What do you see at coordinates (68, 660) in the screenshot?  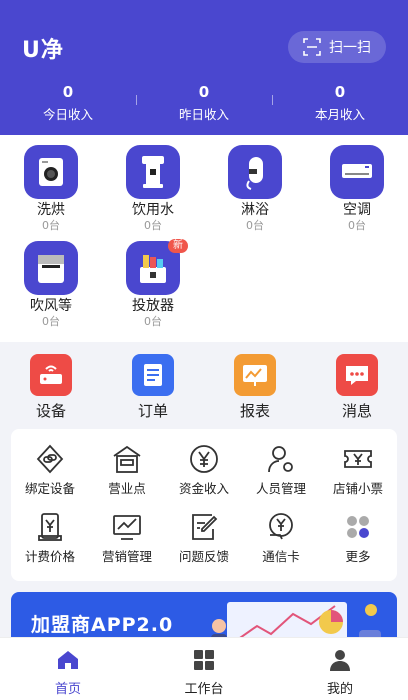 I see `home-icon` at bounding box center [68, 660].